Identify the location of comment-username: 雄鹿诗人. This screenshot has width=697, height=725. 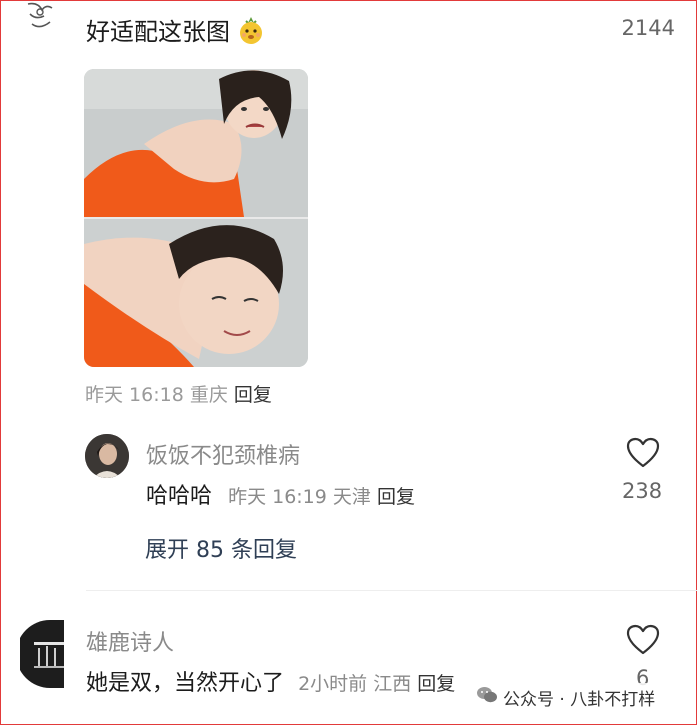
(130, 641).